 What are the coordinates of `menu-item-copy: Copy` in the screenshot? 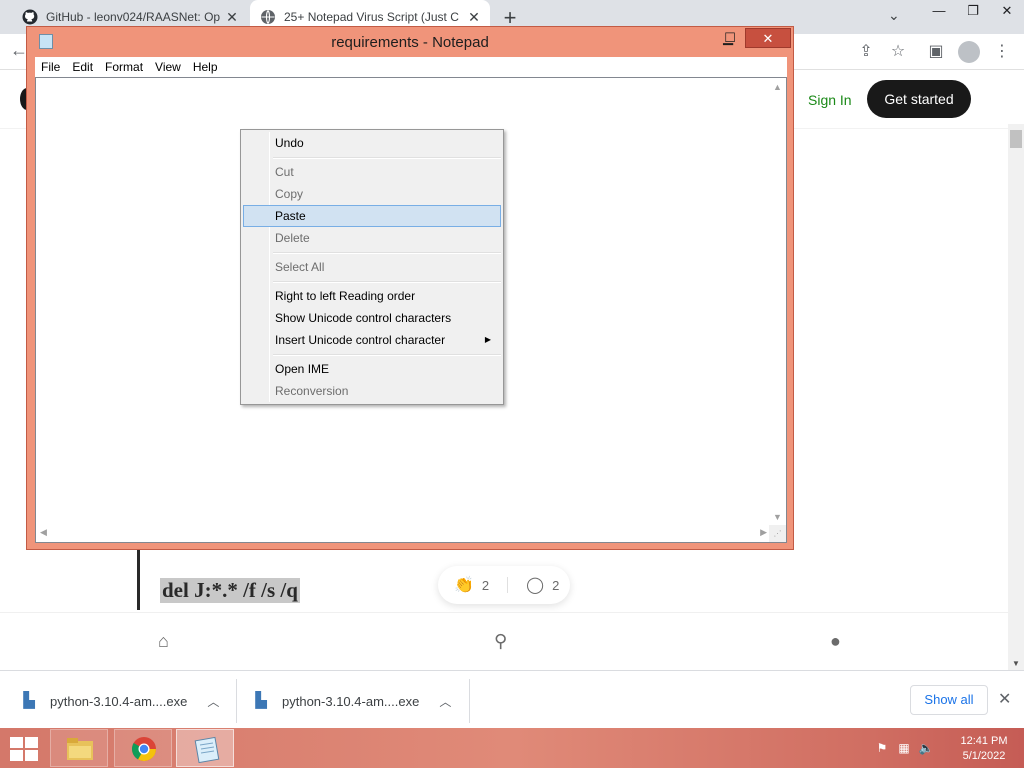 It's located at (372, 194).